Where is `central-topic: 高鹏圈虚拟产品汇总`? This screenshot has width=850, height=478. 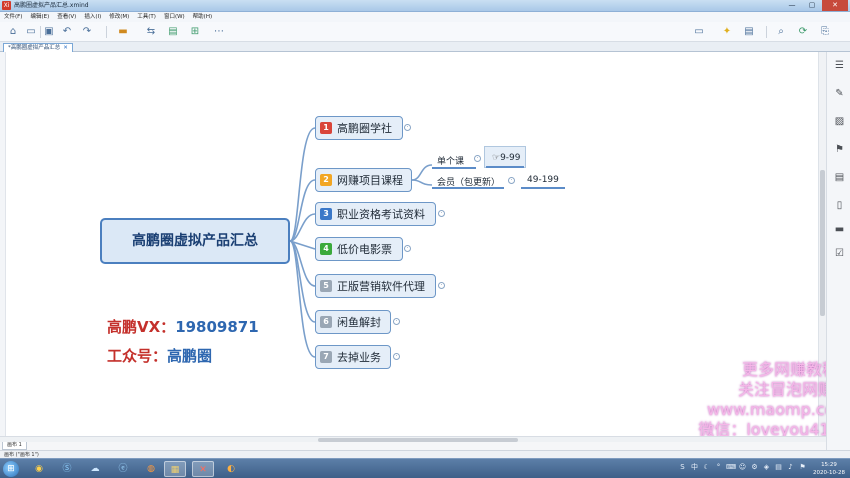
central-topic: 高鹏圈虚拟产品汇总 is located at coordinates (195, 241).